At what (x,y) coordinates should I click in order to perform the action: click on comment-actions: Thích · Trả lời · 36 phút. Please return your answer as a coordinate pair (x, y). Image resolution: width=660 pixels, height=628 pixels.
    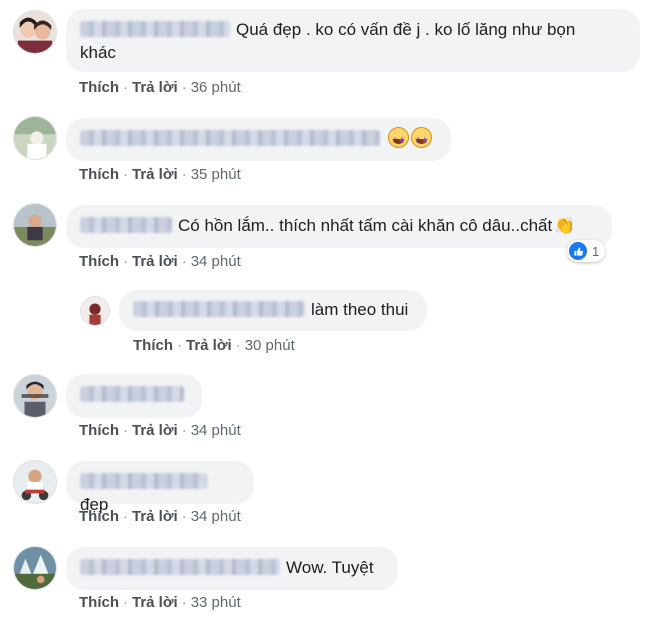
    Looking at the image, I should click on (160, 87).